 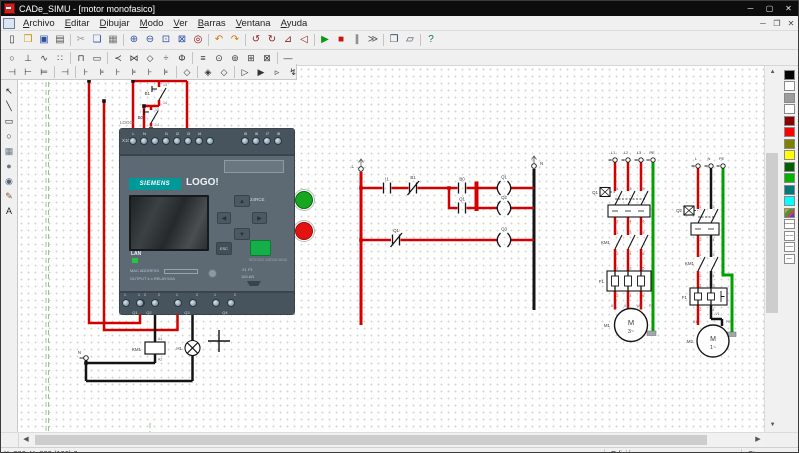 I want to click on color-green, so click(x=789, y=178).